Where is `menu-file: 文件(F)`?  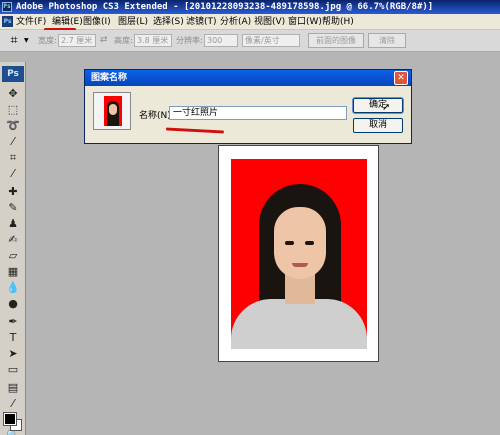 menu-file: 文件(F) is located at coordinates (31, 22).